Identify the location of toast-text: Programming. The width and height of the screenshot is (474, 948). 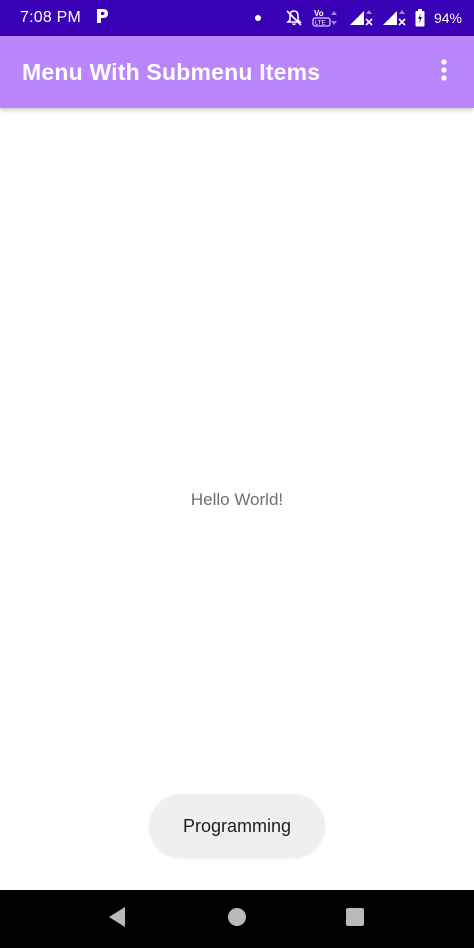
(237, 825).